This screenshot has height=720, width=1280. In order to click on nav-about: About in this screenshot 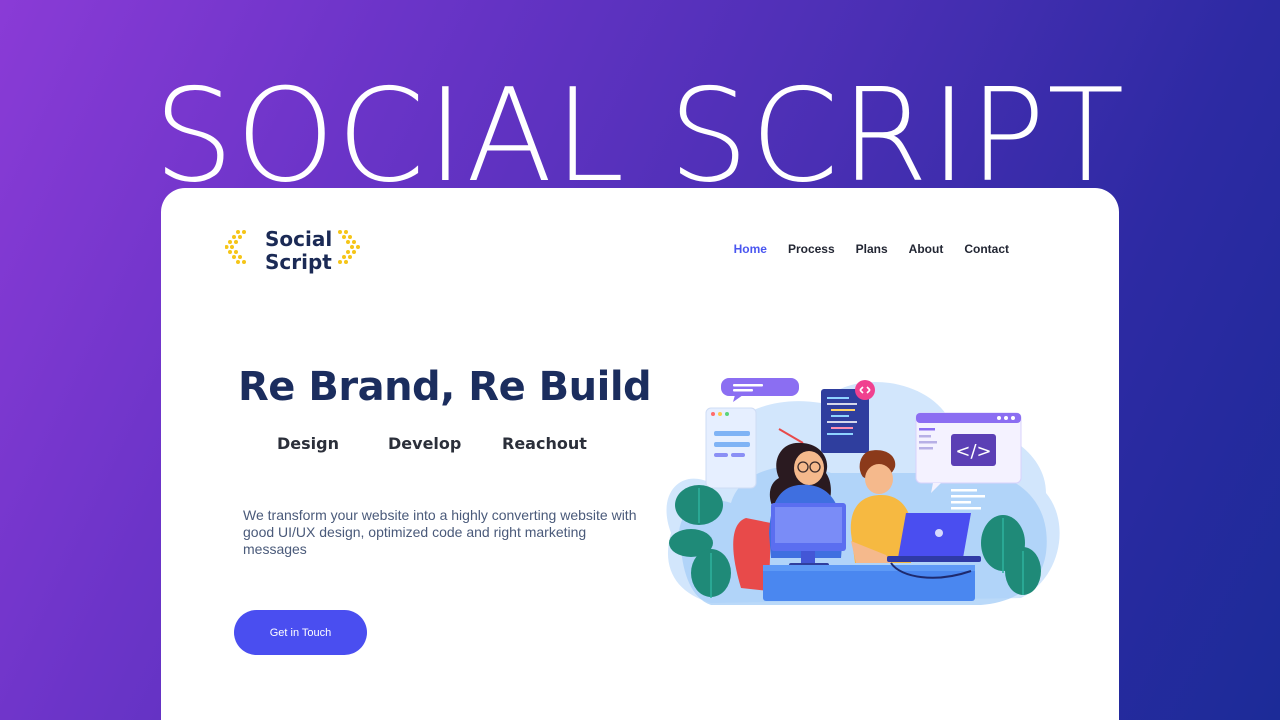, I will do `click(926, 249)`.